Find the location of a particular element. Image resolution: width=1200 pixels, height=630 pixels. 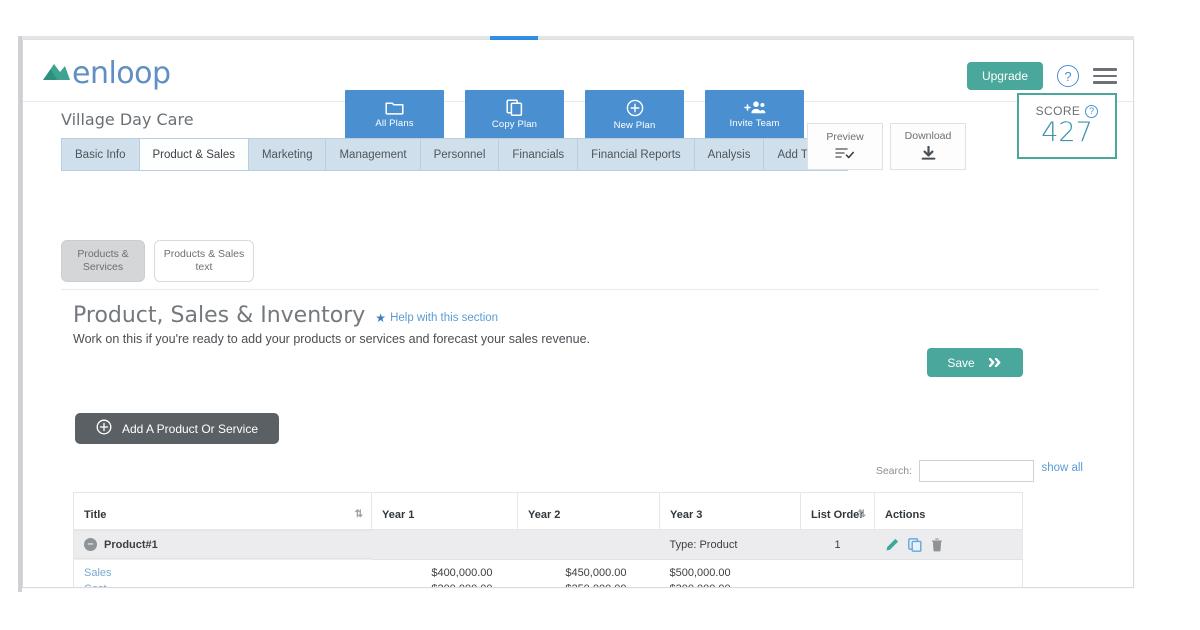

subtab-line1: Products & is located at coordinates (103, 254).